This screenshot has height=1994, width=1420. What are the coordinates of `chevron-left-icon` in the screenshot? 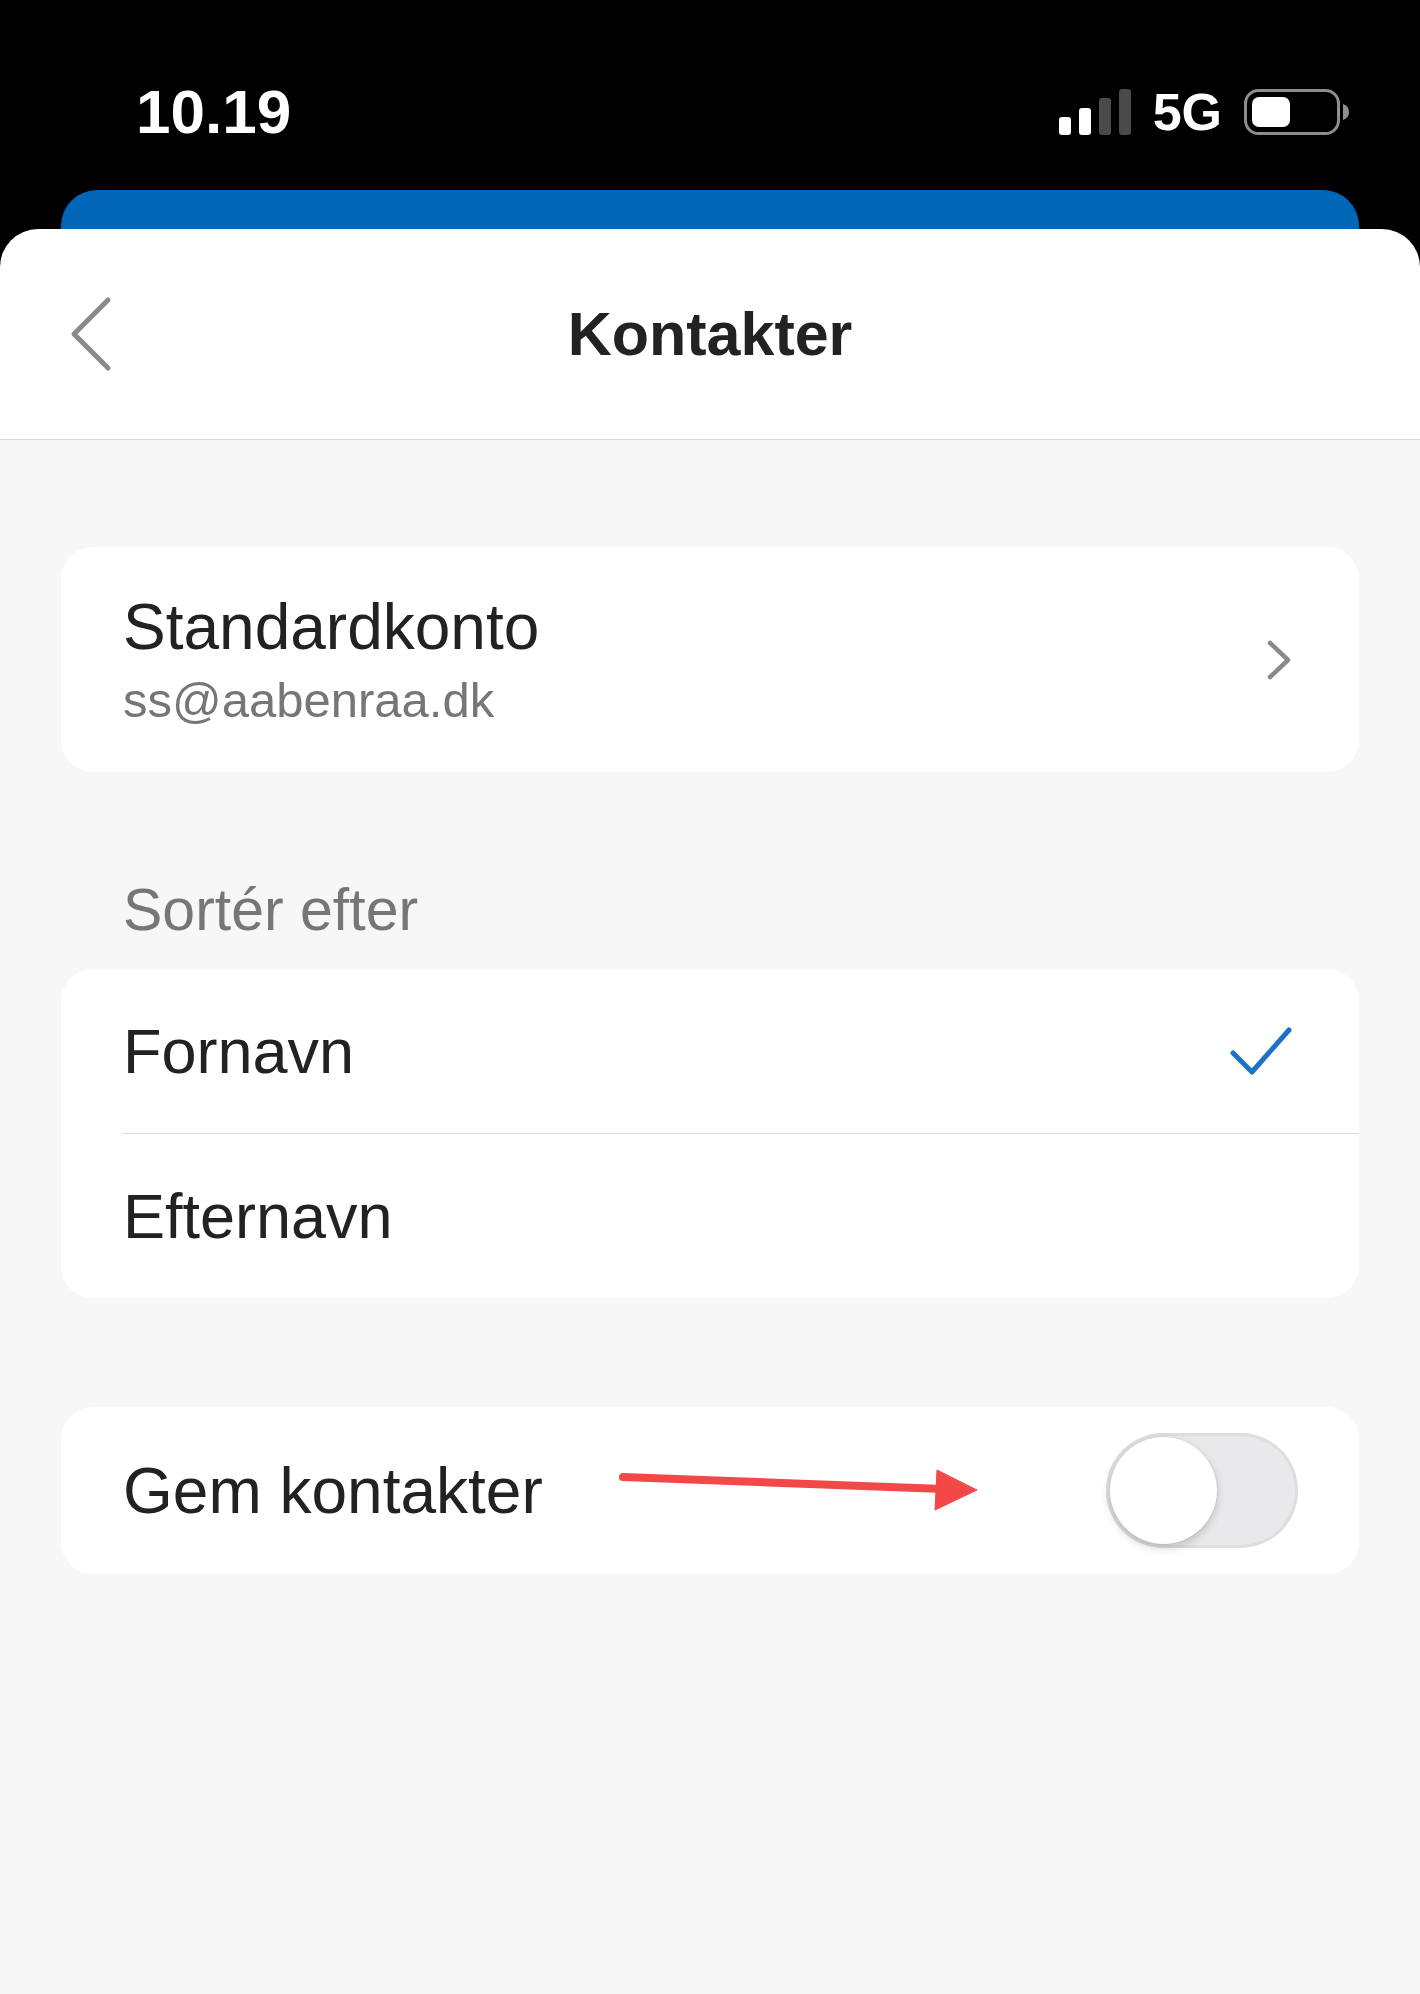 It's located at (91, 334).